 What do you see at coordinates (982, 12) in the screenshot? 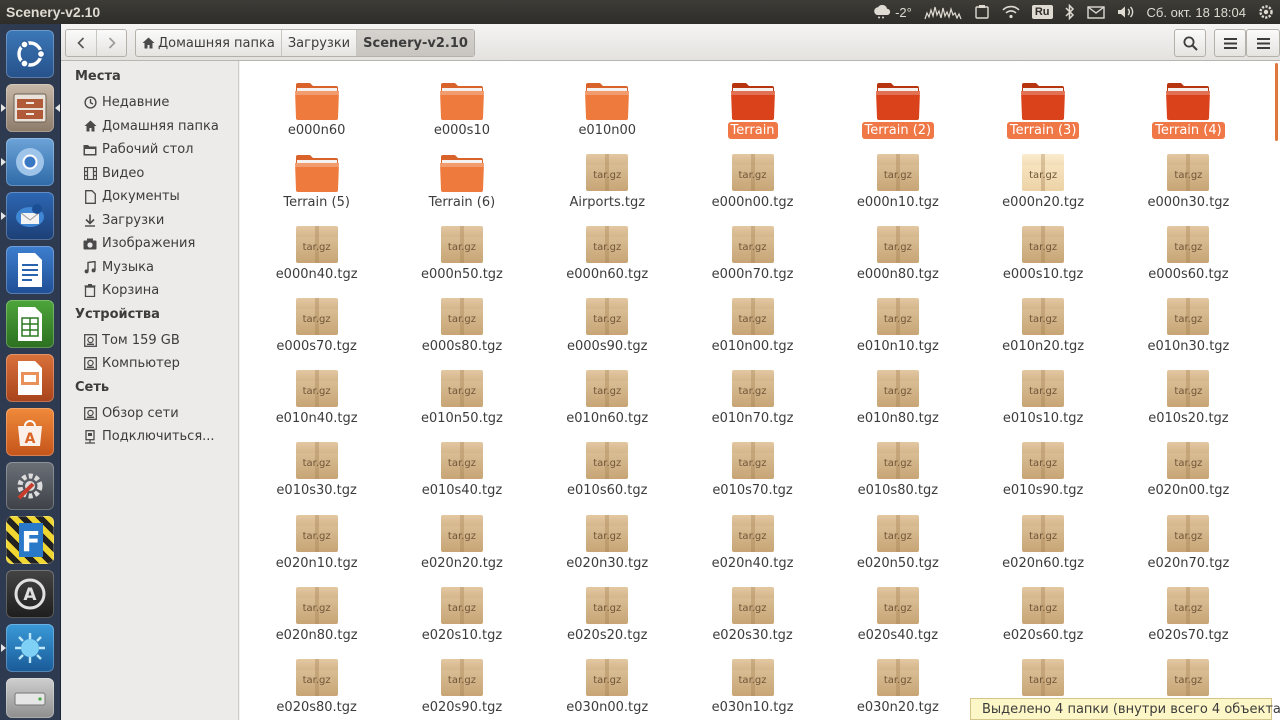
I see `clipboard-indicator` at bounding box center [982, 12].